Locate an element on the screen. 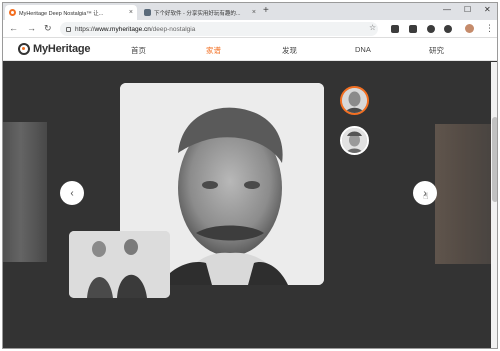 Image resolution: width=500 pixels, height=351 pixels. myheritage-logo: MyHeritage is located at coordinates (54, 49).